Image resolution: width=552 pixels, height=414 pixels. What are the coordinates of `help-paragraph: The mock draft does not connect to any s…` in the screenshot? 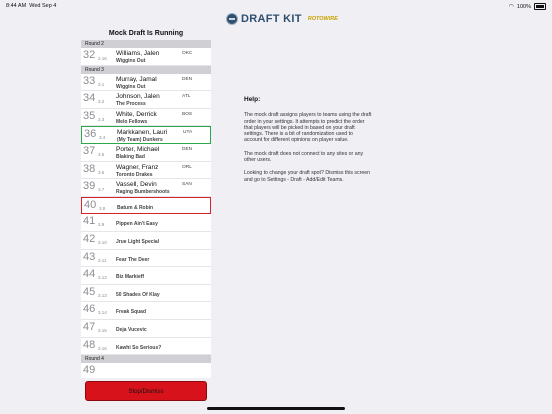 It's located at (304, 157).